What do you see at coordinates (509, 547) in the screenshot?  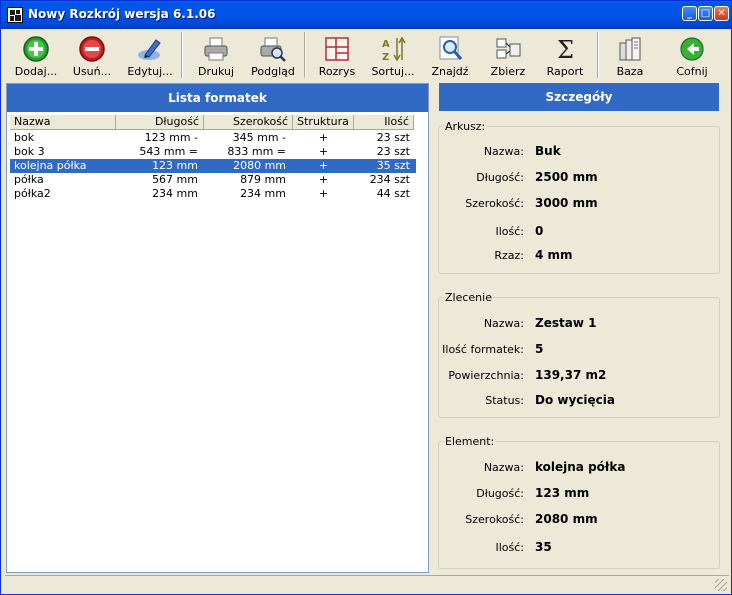 I see `element-quantity-label: Ilość:` at bounding box center [509, 547].